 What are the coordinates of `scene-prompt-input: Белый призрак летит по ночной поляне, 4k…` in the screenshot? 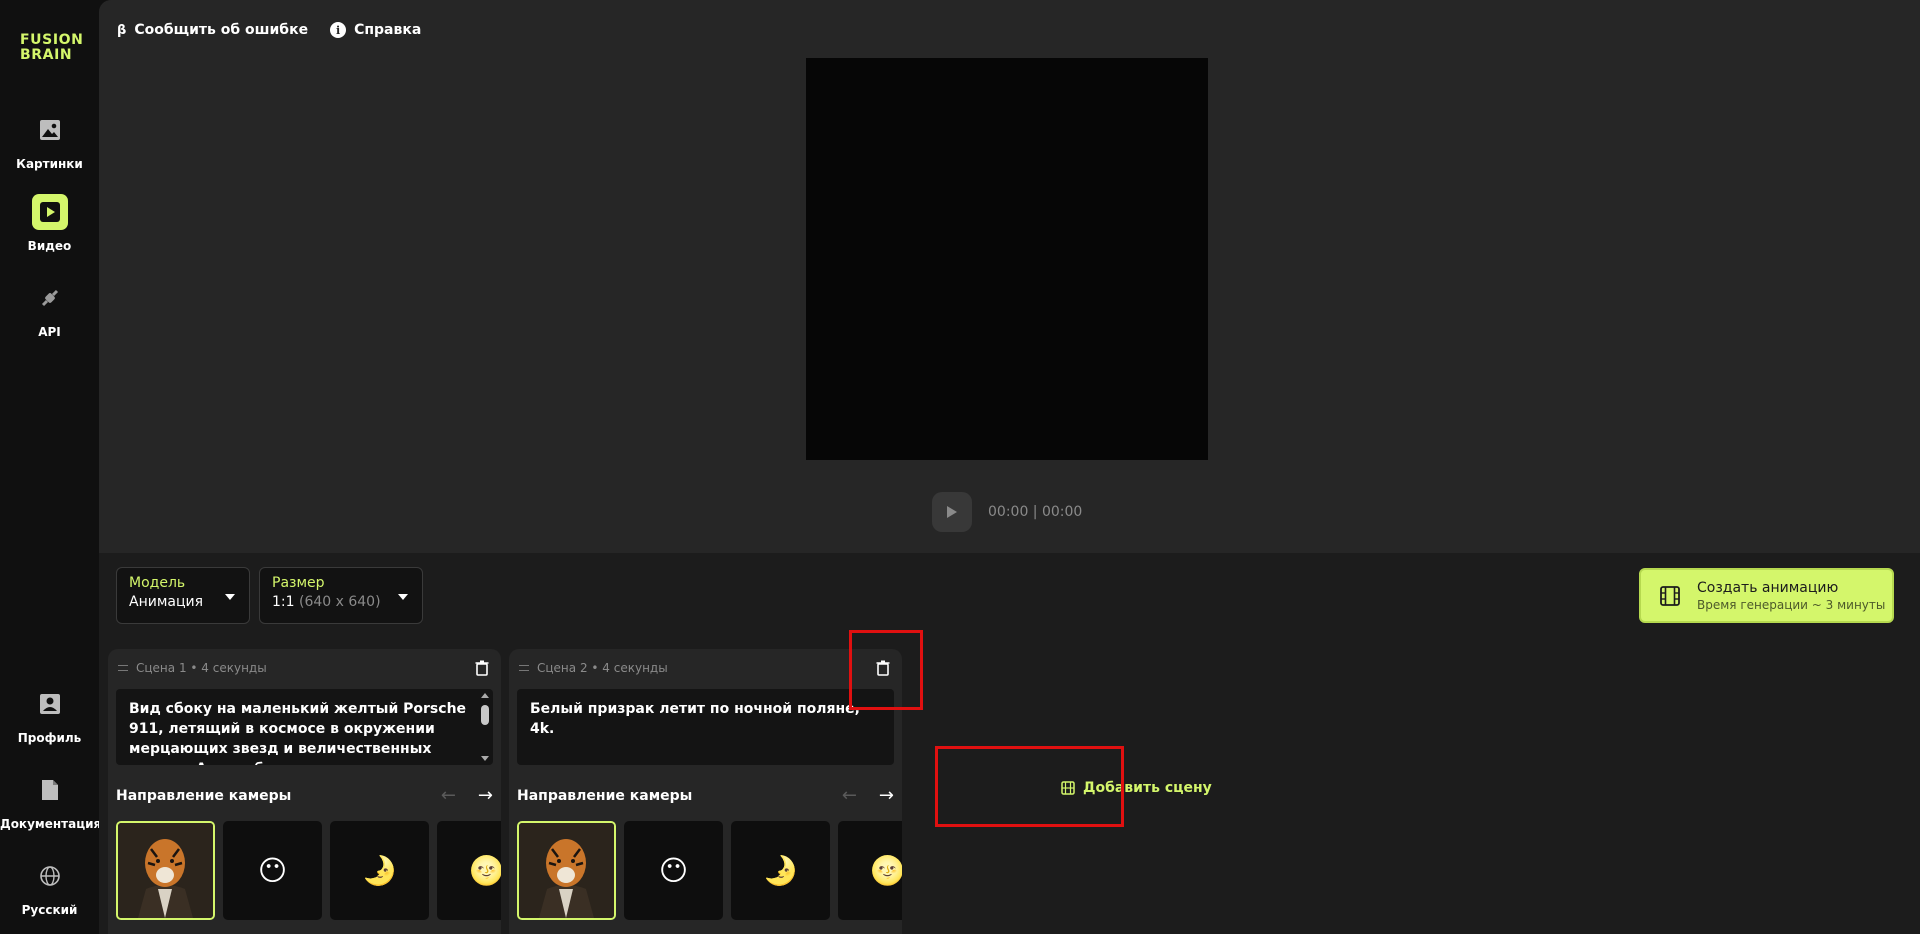 It's located at (705, 727).